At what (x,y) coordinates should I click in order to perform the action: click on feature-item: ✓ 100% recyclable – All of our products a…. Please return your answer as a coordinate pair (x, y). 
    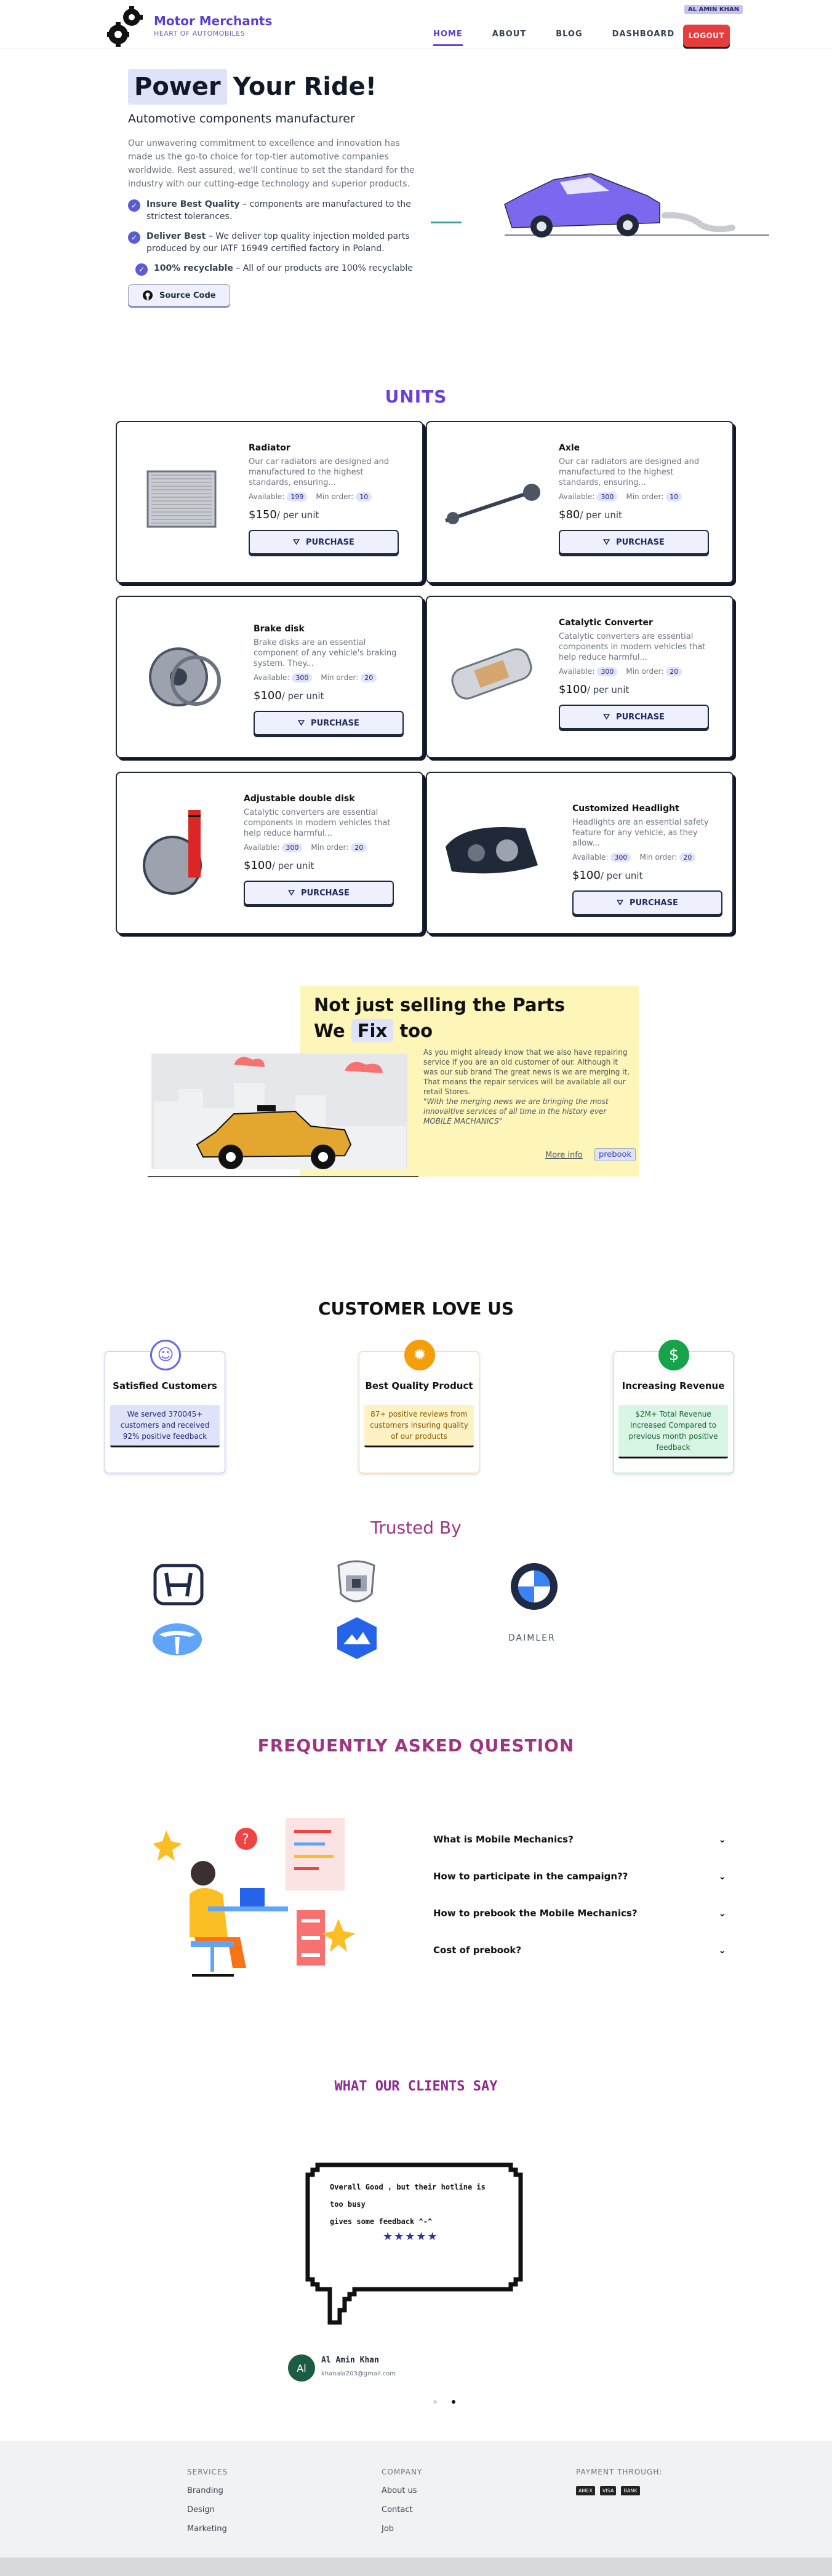
    Looking at the image, I should click on (276, 269).